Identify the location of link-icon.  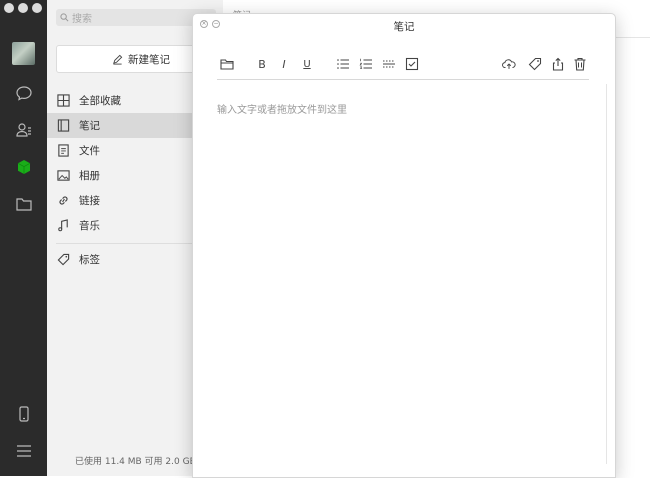
(63, 200).